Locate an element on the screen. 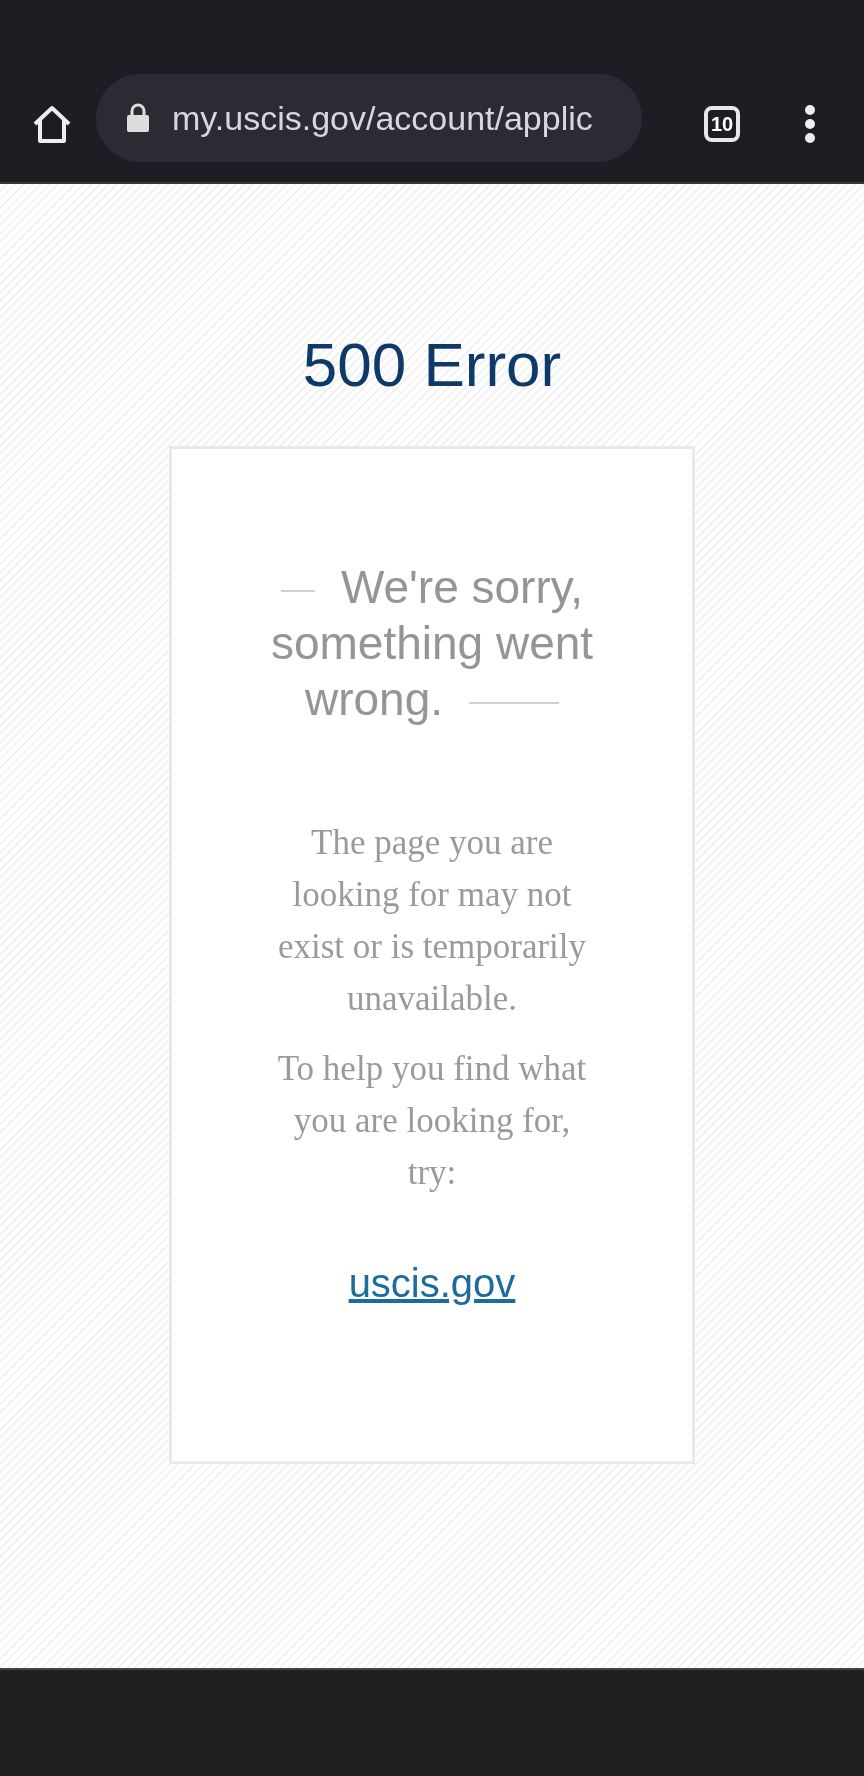  address-bar: my.uscis.gov/account/applic is located at coordinates (369, 118).